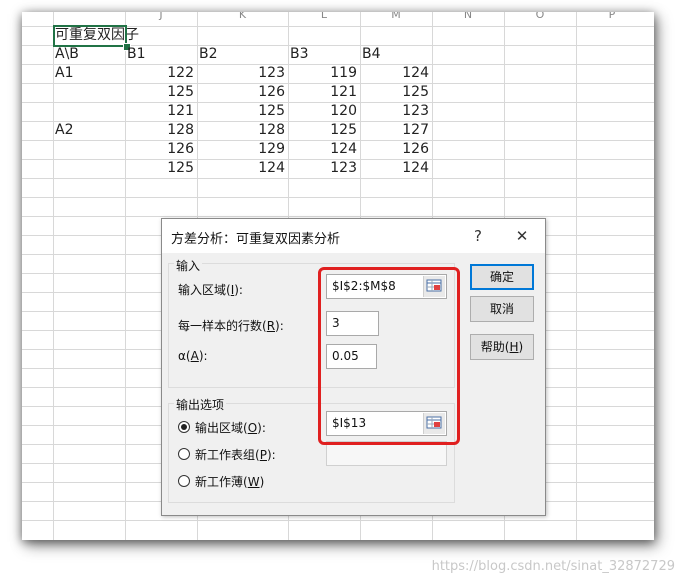 The width and height of the screenshot is (685, 582). What do you see at coordinates (502, 277) in the screenshot?
I see `ok-button: 确定` at bounding box center [502, 277].